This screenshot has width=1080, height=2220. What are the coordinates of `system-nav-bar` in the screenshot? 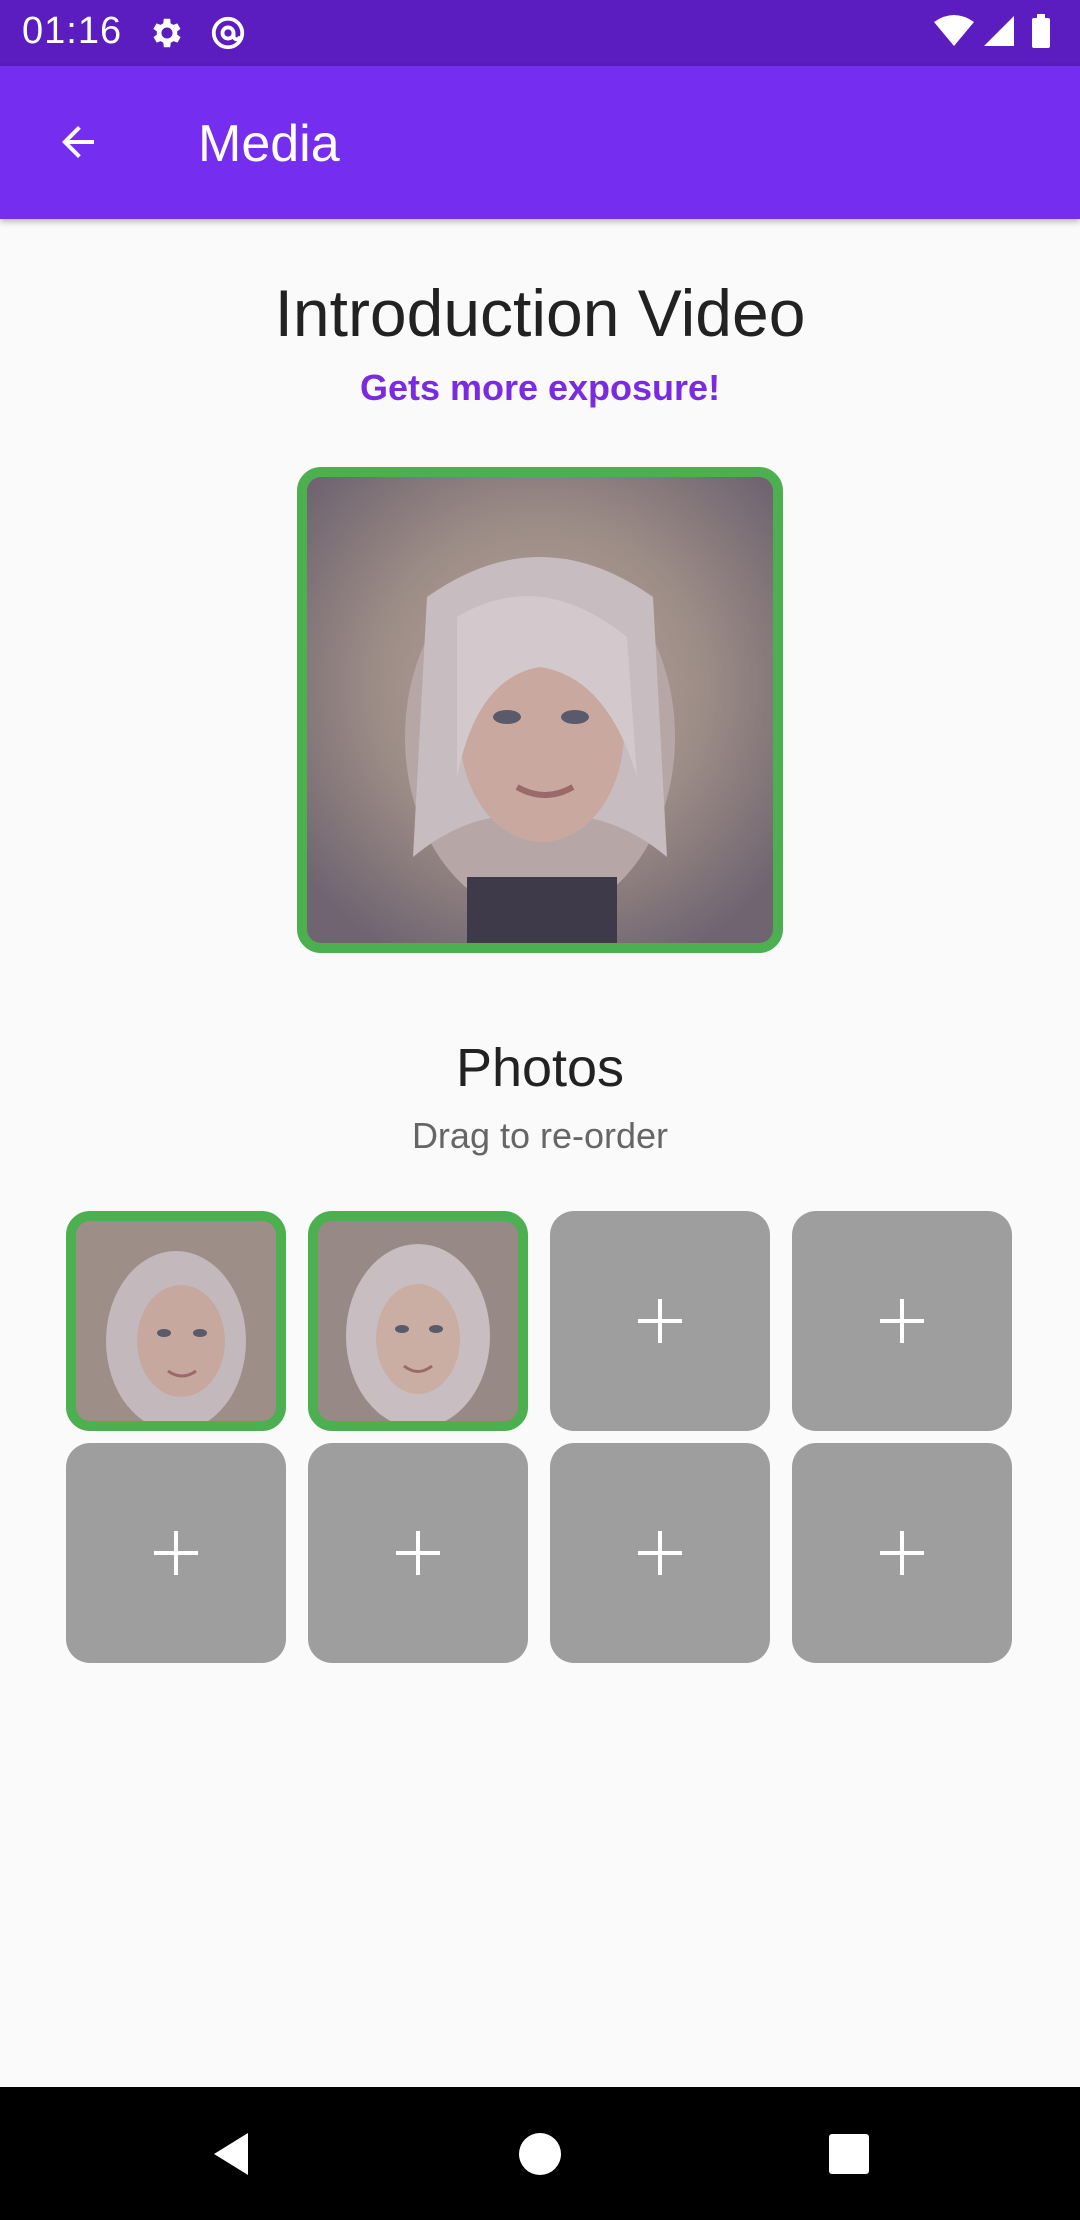 It's located at (540, 2153).